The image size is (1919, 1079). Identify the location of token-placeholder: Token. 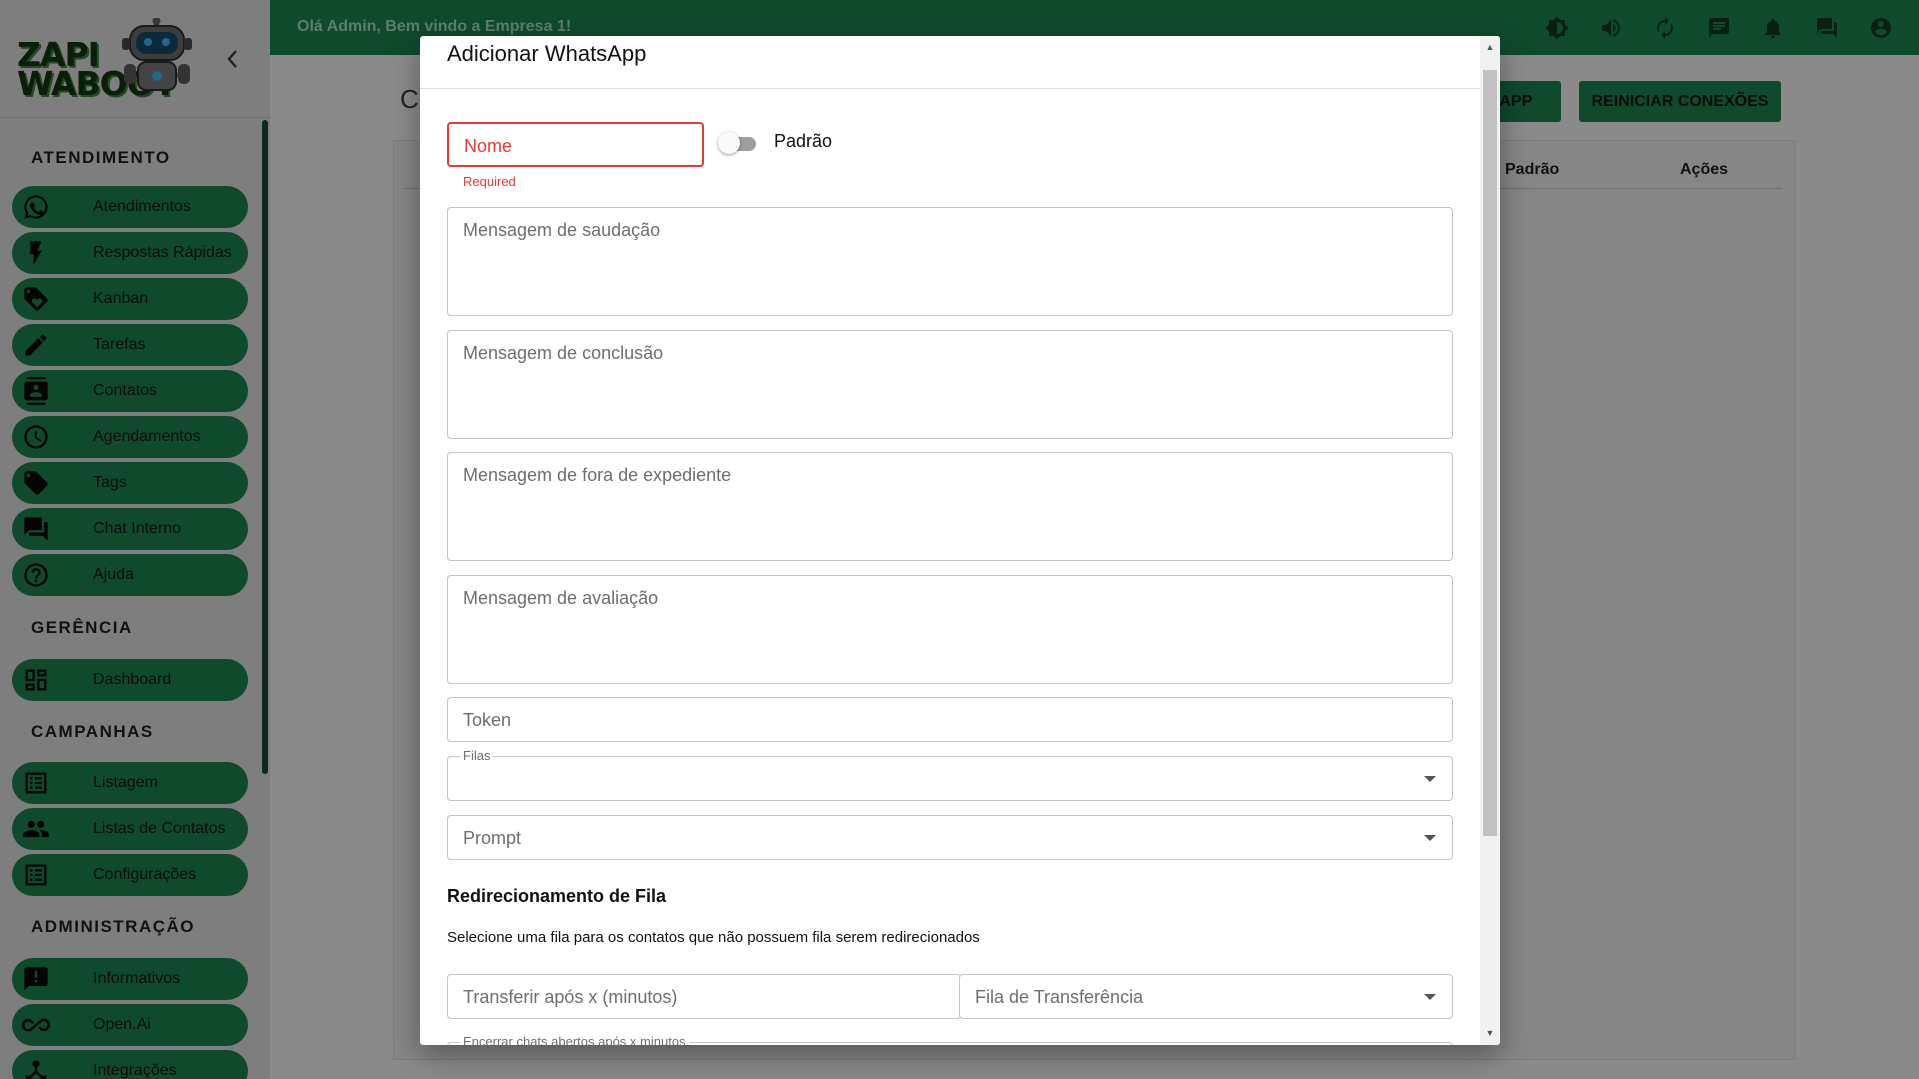
(487, 720).